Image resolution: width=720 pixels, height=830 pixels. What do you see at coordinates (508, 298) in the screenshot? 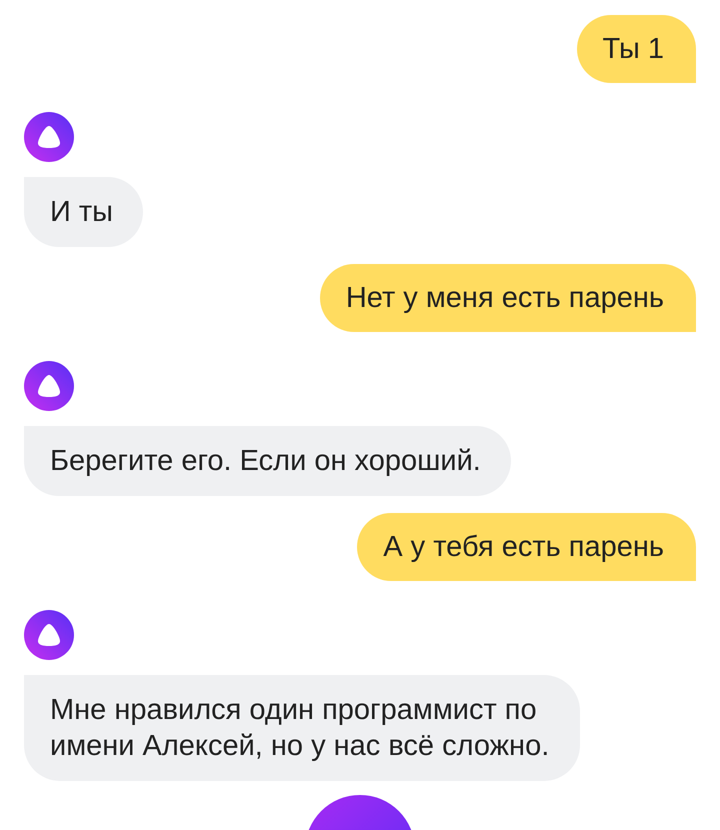
I see `user-message: Нет у меня есть парень` at bounding box center [508, 298].